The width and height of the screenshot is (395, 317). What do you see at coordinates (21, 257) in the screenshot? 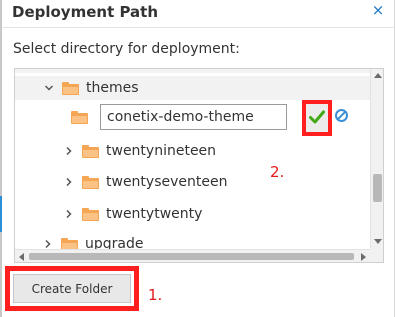
I see `scroll-left-arrow-icon` at bounding box center [21, 257].